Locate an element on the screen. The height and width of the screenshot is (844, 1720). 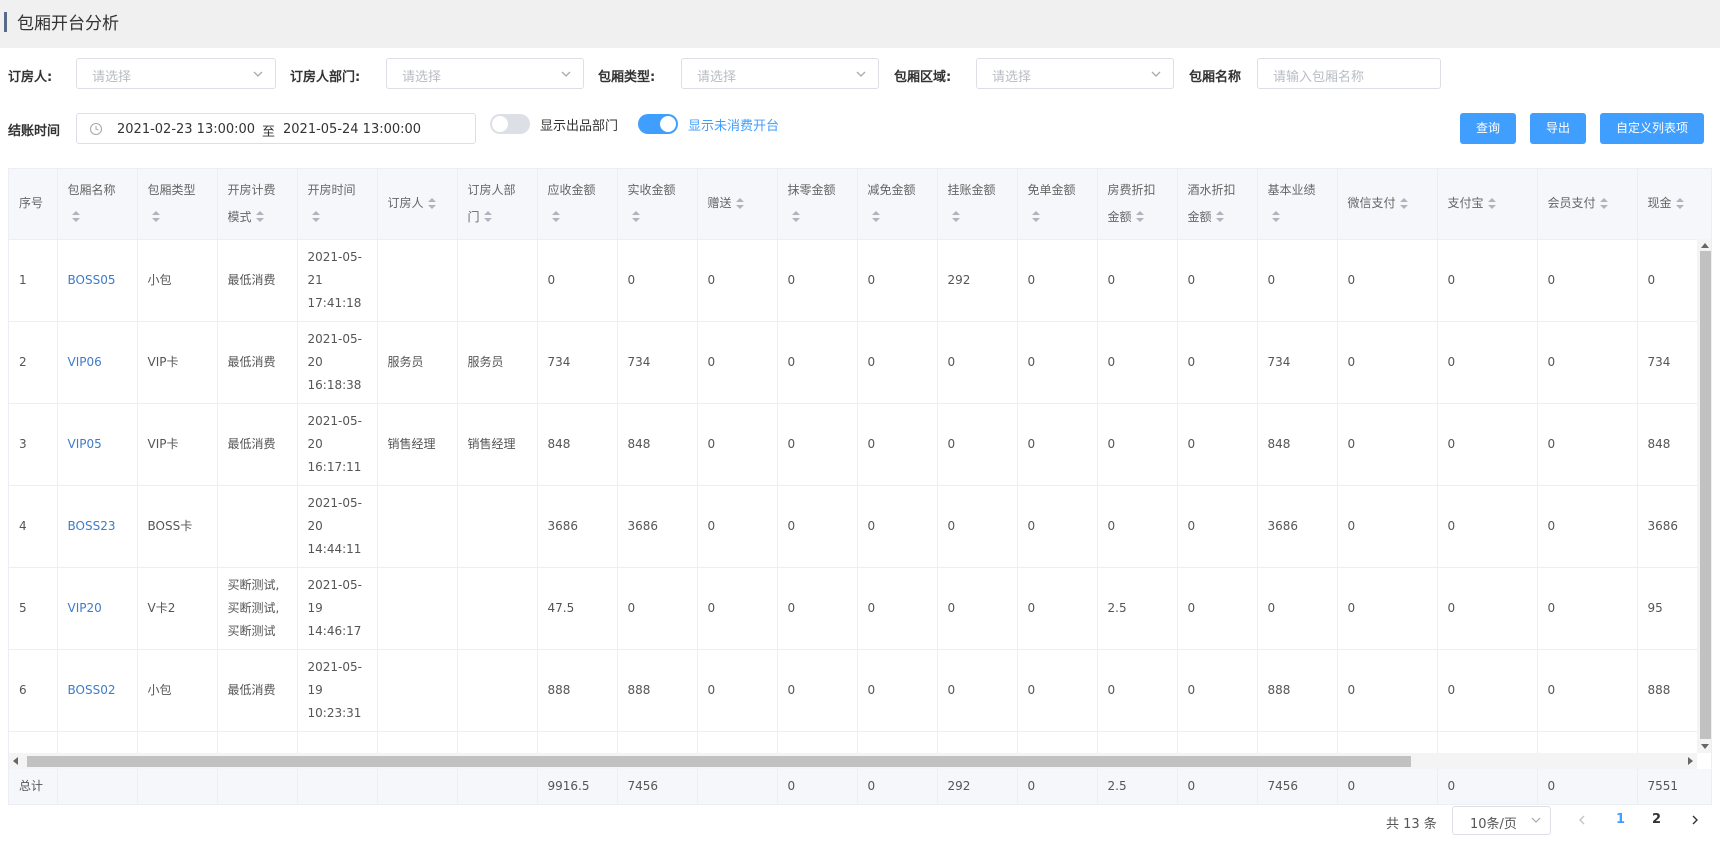
room-type-placeholder: 请选择 is located at coordinates (717, 77).